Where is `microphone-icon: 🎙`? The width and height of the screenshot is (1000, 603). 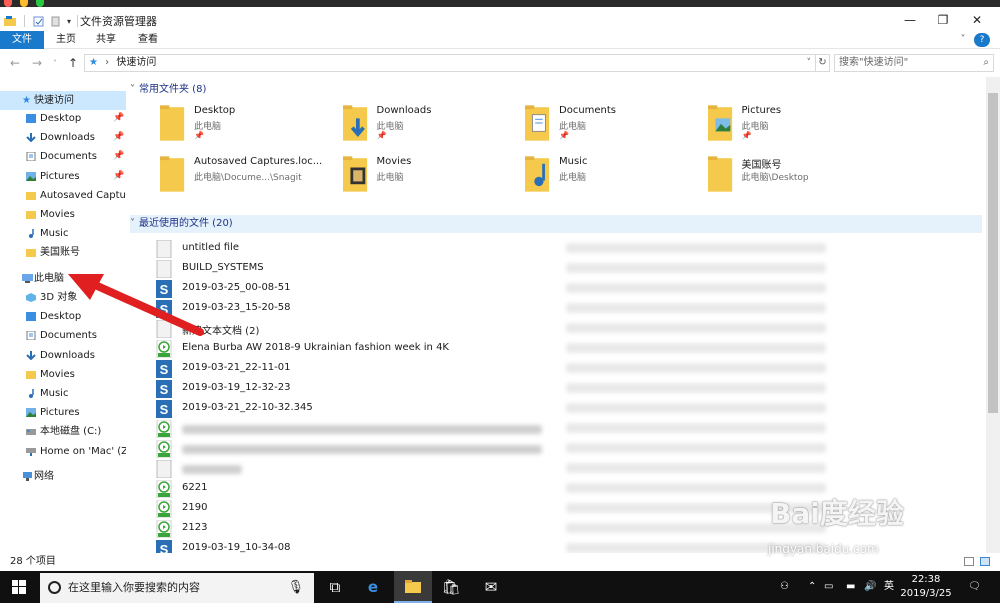
microphone-icon: 🎙 is located at coordinates (295, 588).